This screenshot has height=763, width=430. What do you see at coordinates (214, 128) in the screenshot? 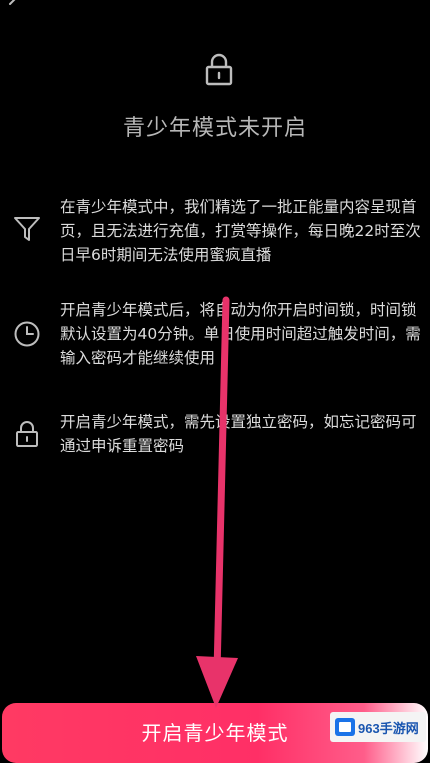
I see `page-title: 青少年模式未开启` at bounding box center [214, 128].